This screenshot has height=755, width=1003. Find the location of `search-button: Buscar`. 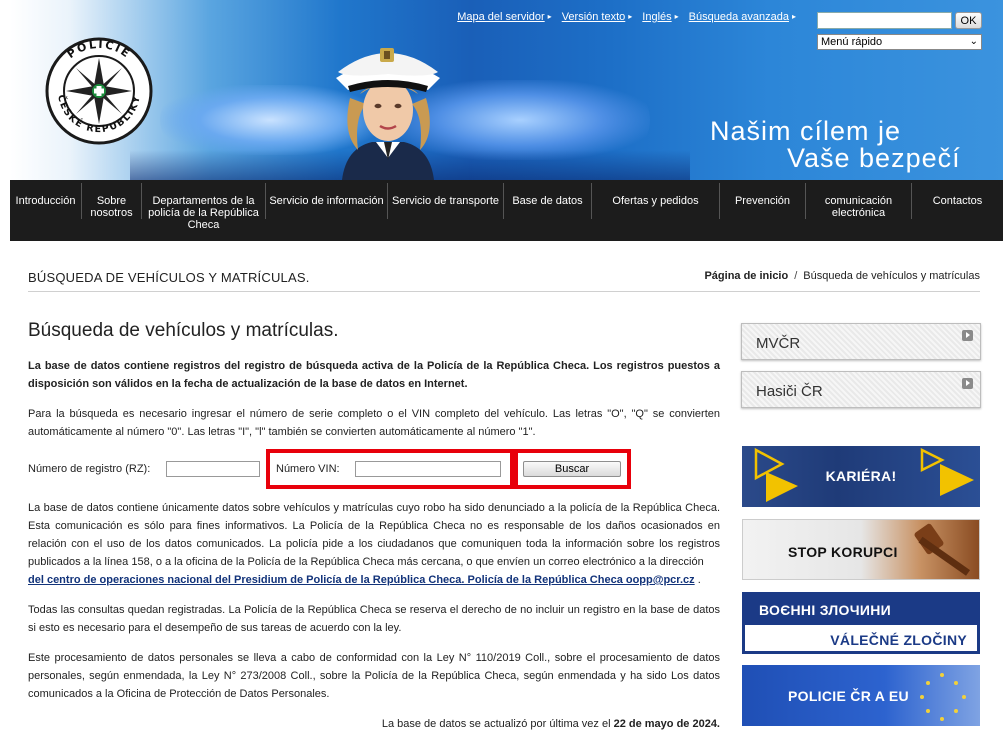

search-button: Buscar is located at coordinates (572, 469).